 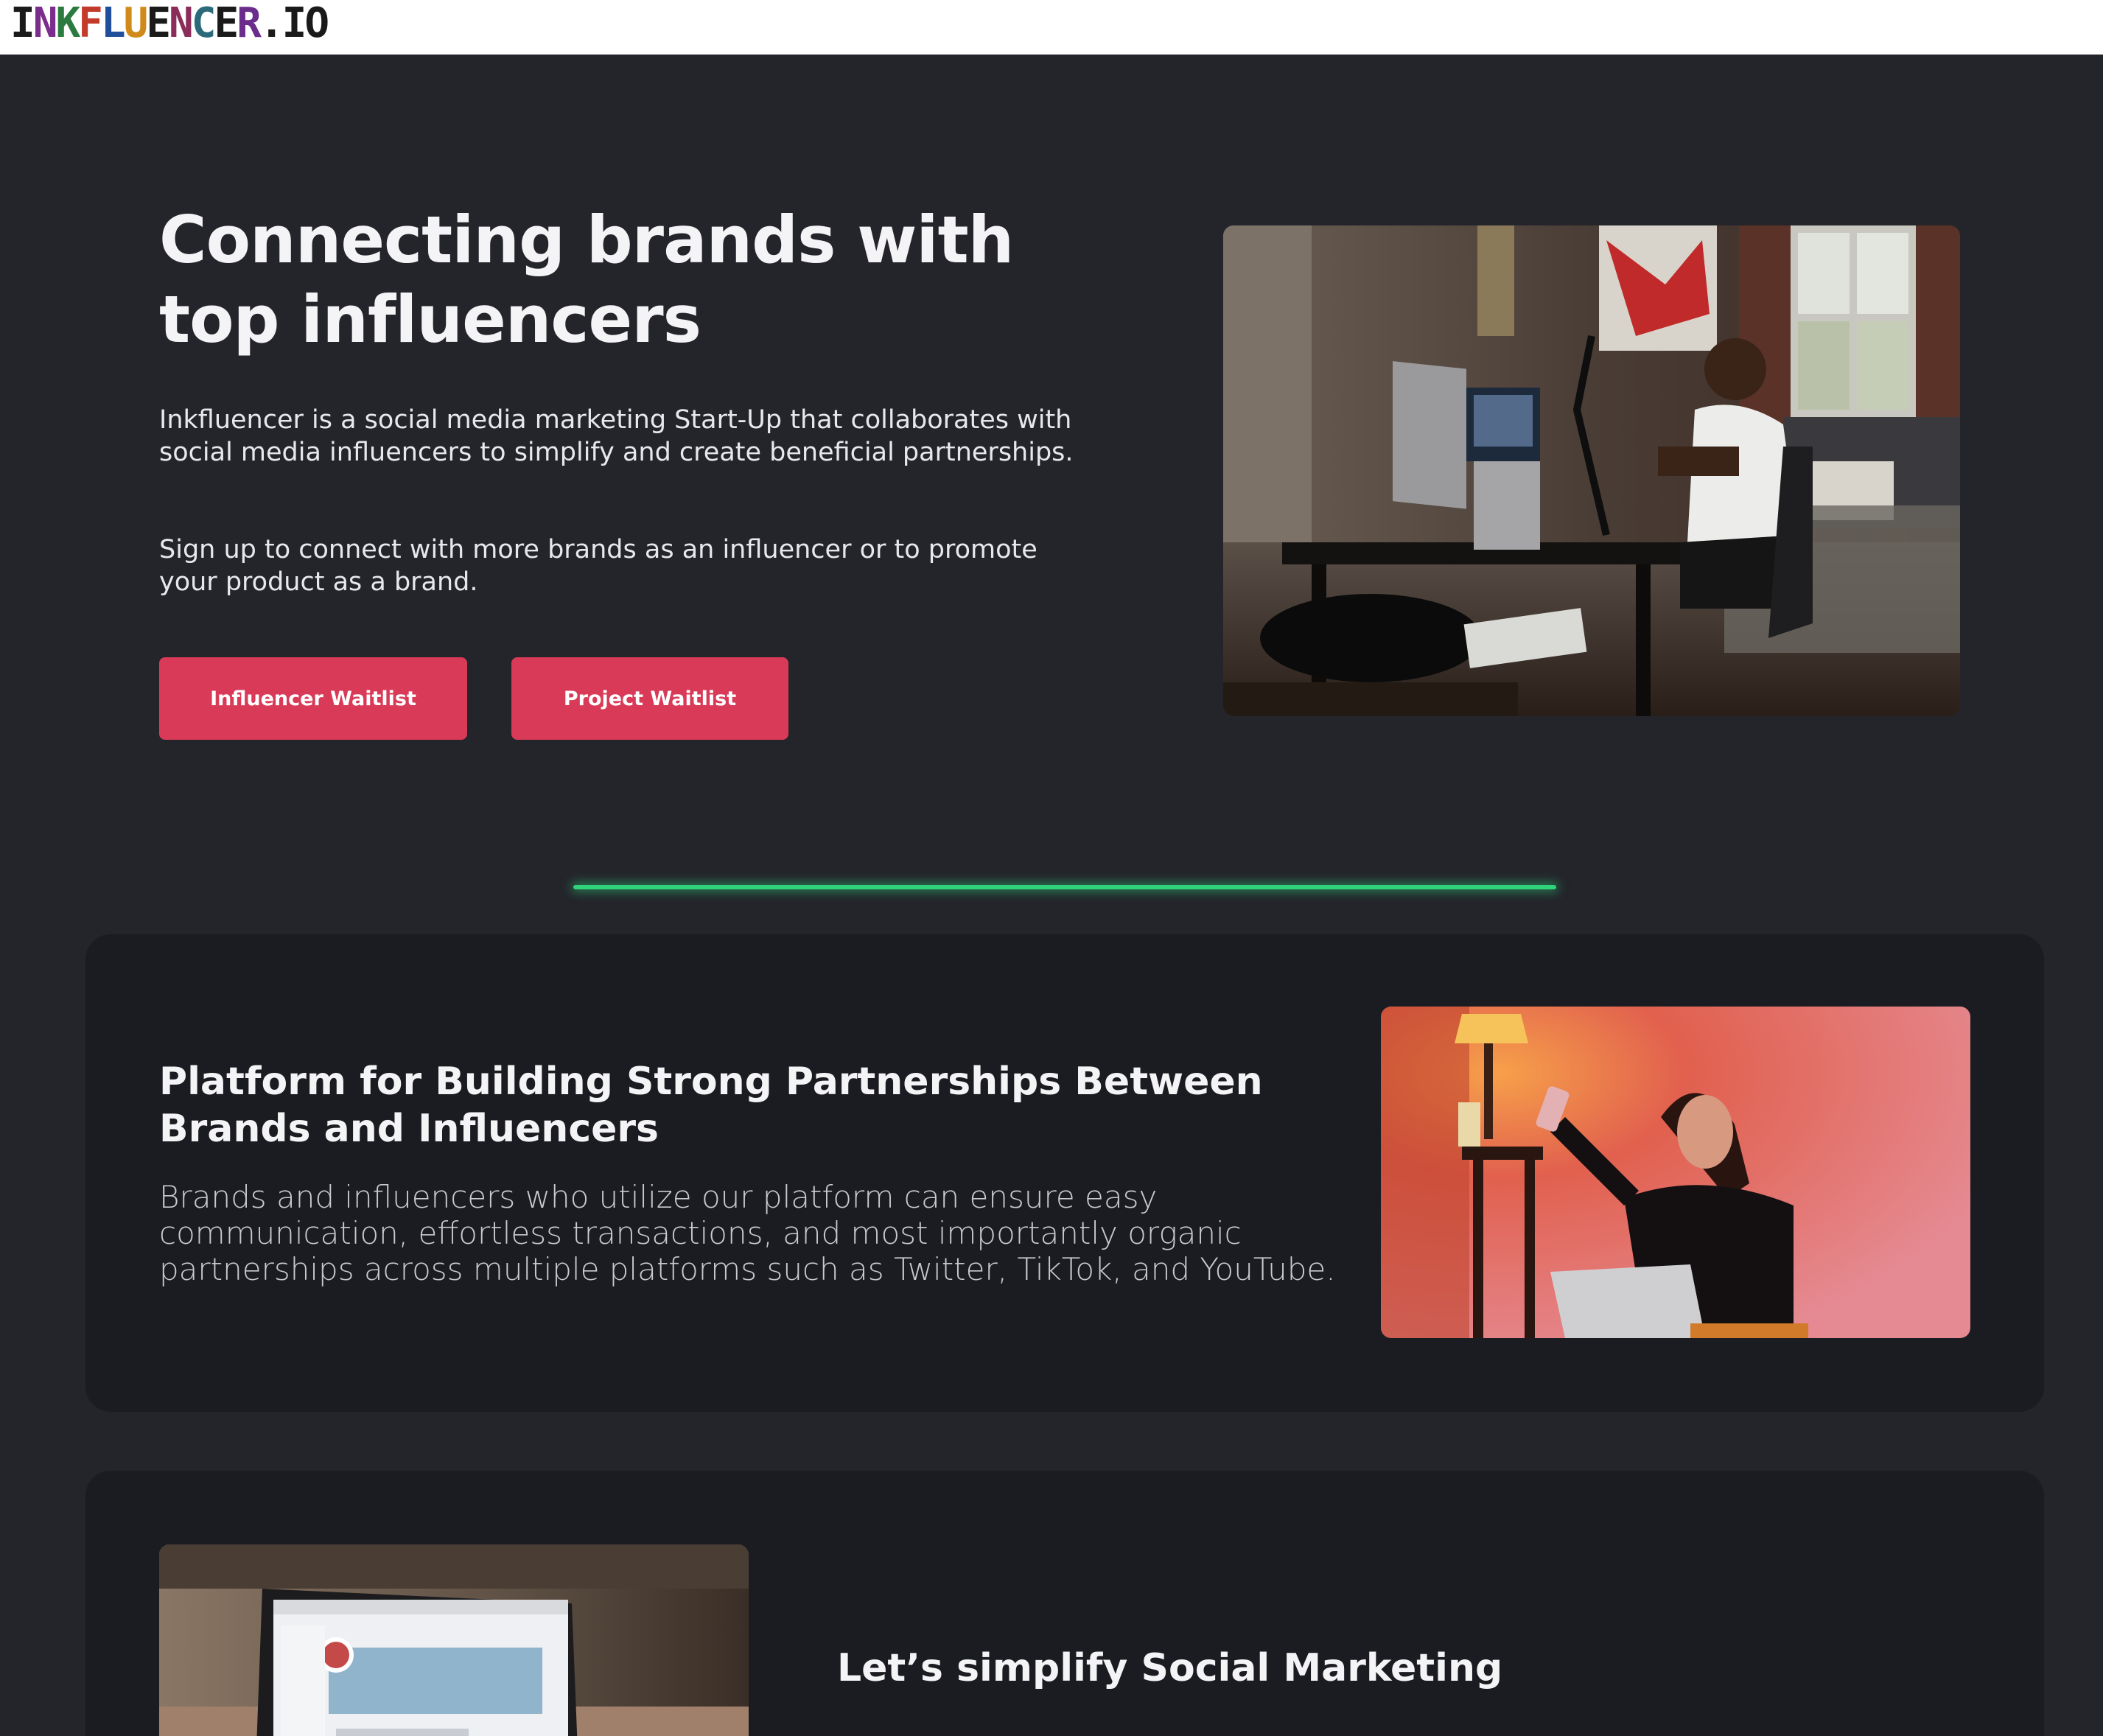 I want to click on laptop-social-feed-photo, so click(x=454, y=1640).